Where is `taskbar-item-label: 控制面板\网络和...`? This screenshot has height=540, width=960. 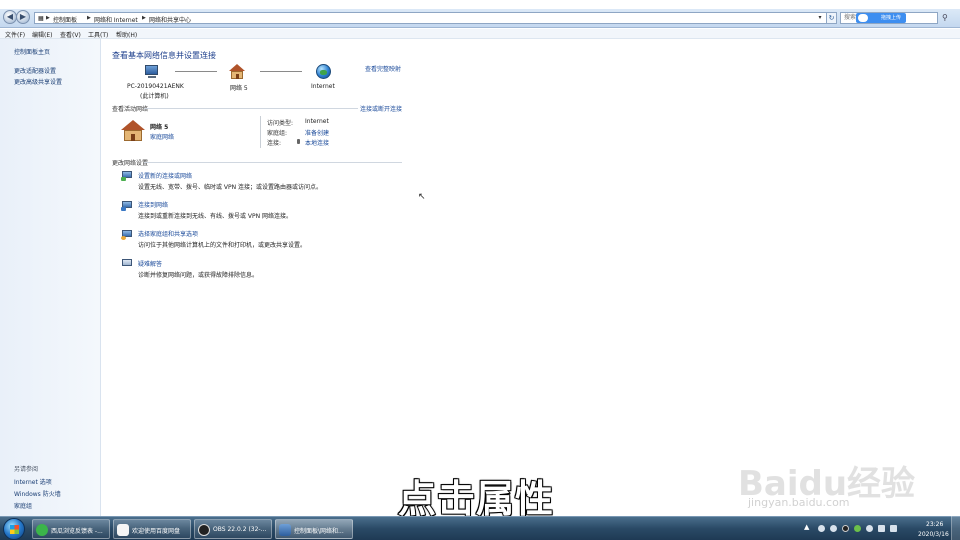 taskbar-item-label: 控制面板\网络和... is located at coordinates (319, 531).